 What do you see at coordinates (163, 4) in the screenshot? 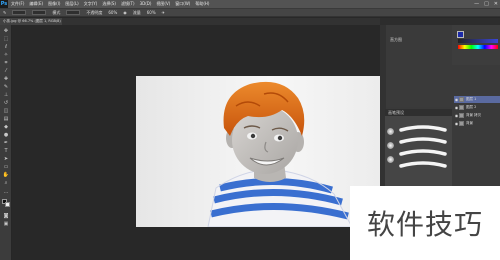
I see `menu-view: 视图(V)` at bounding box center [163, 4].